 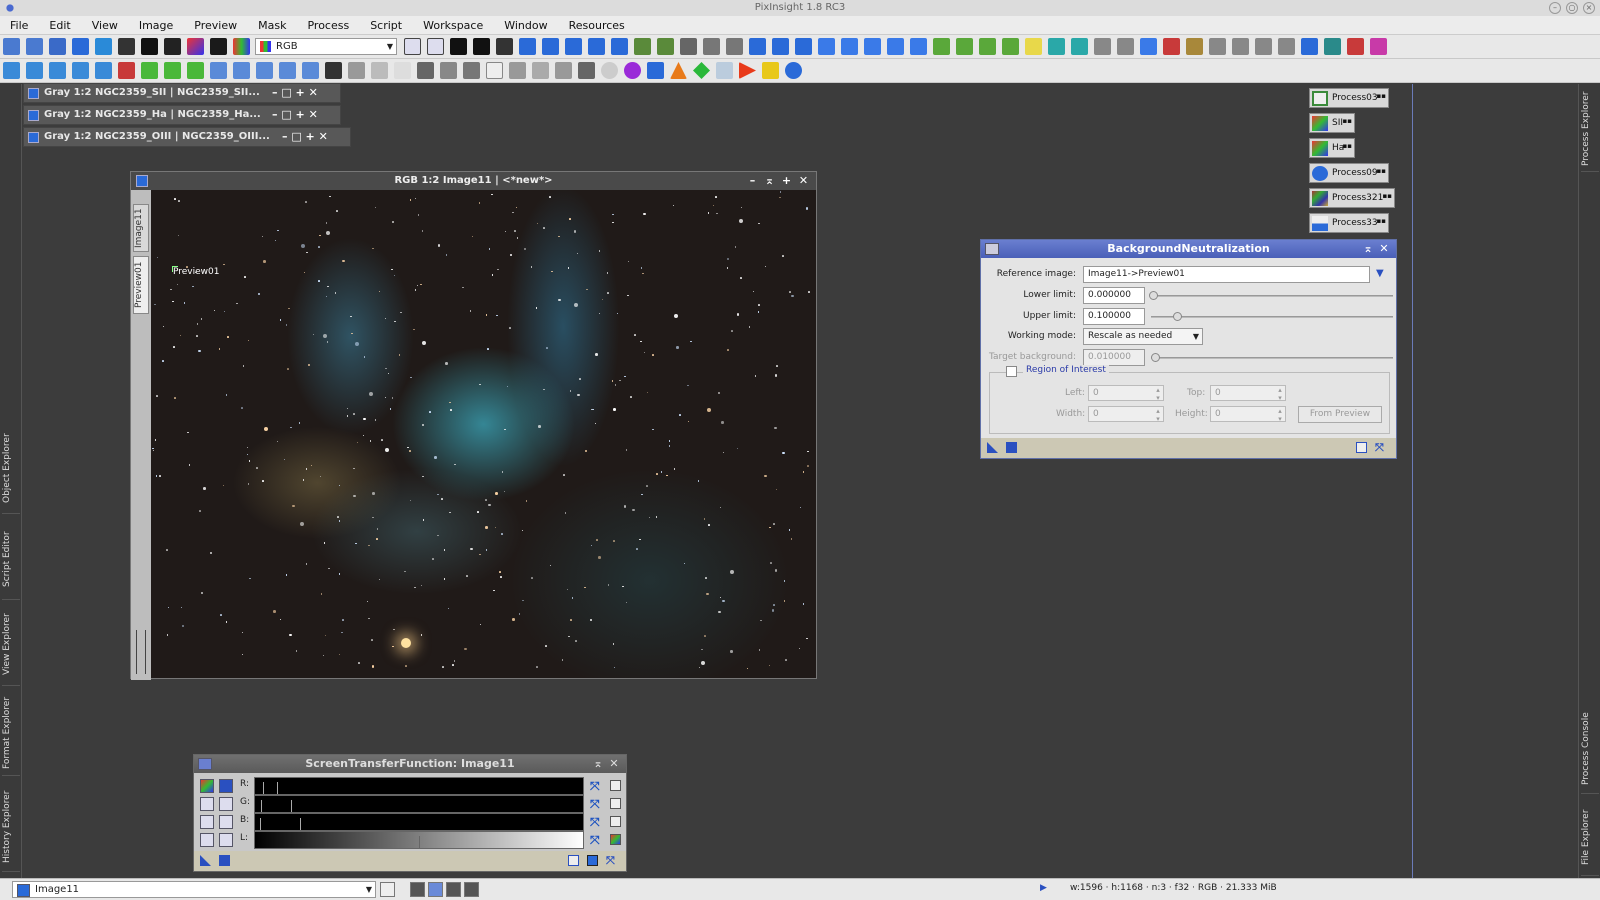 What do you see at coordinates (609, 70) in the screenshot?
I see `gear-icon` at bounding box center [609, 70].